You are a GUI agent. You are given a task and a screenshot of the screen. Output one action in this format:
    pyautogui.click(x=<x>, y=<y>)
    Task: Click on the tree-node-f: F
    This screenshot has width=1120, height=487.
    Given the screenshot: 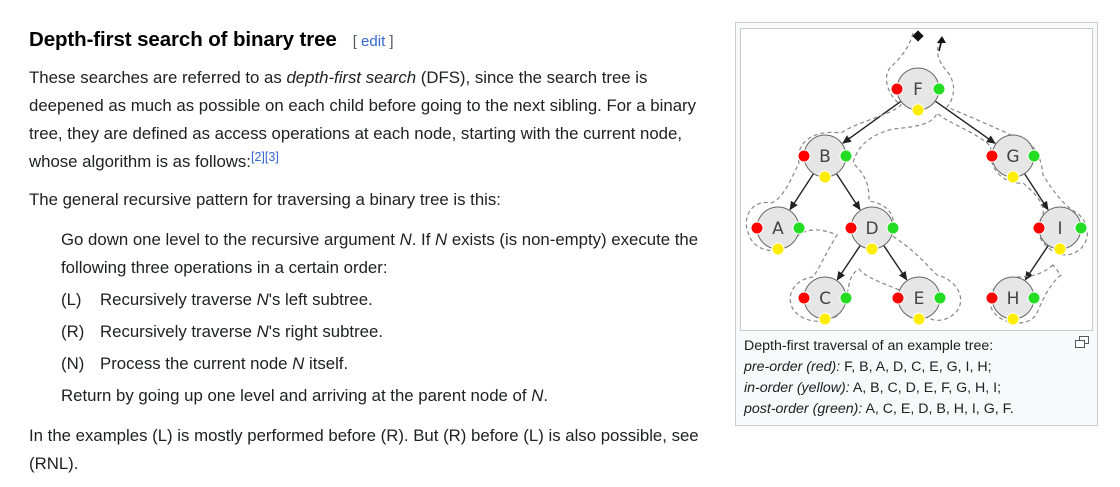 What is the action you would take?
    pyautogui.click(x=918, y=92)
    